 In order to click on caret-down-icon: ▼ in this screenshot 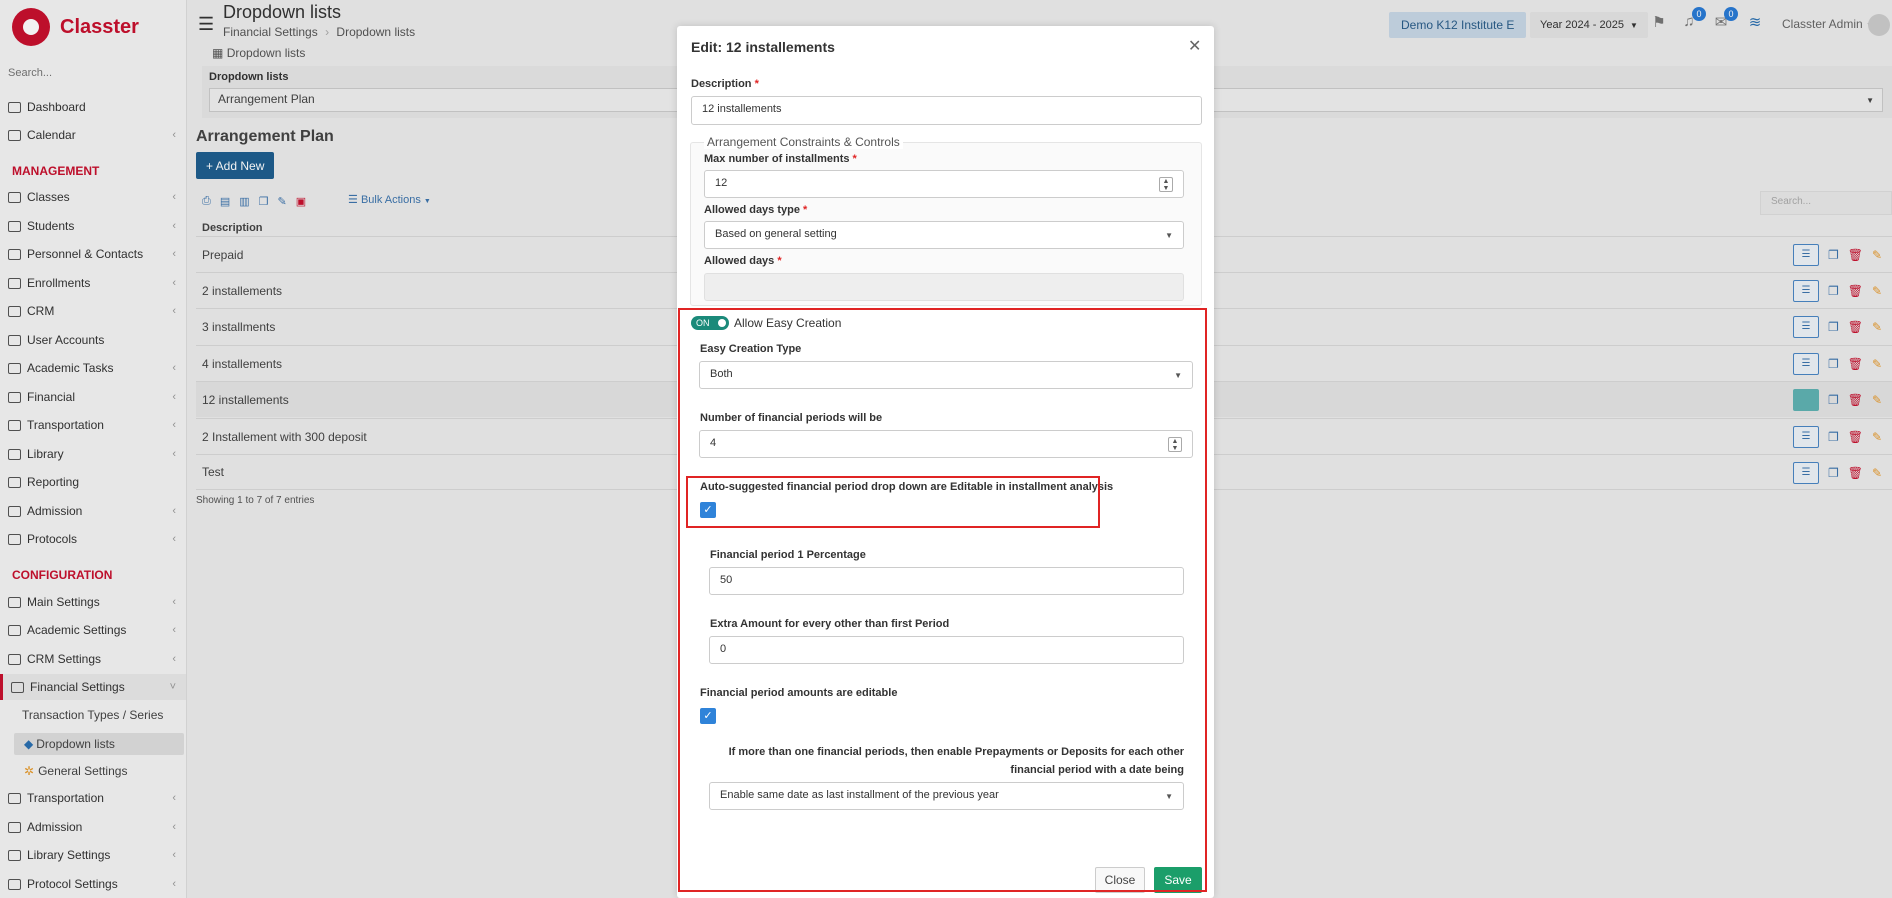, I will do `click(1169, 235)`.